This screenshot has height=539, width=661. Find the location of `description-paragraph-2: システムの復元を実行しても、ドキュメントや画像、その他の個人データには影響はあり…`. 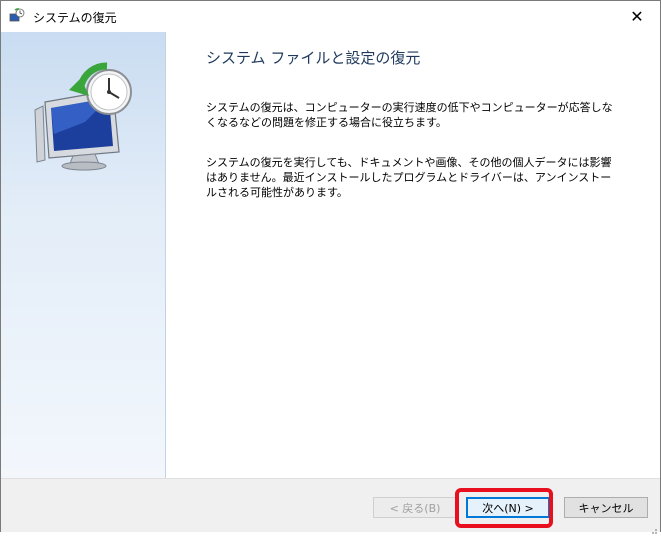

description-paragraph-2: システムの復元を実行しても、ドキュメントや画像、その他の個人データには影響はあり… is located at coordinates (409, 177).